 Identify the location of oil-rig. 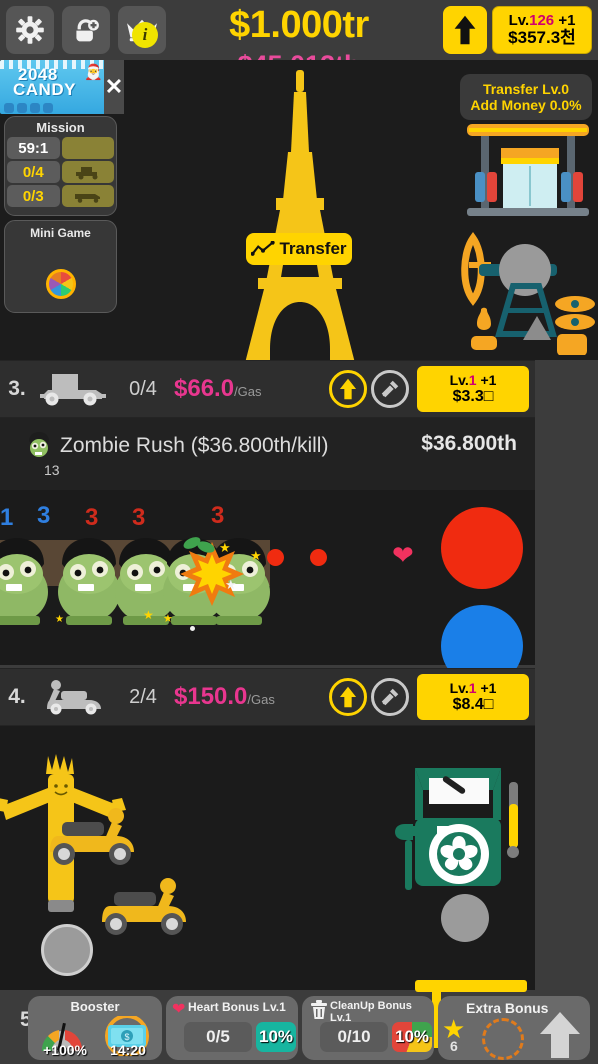
(525, 293).